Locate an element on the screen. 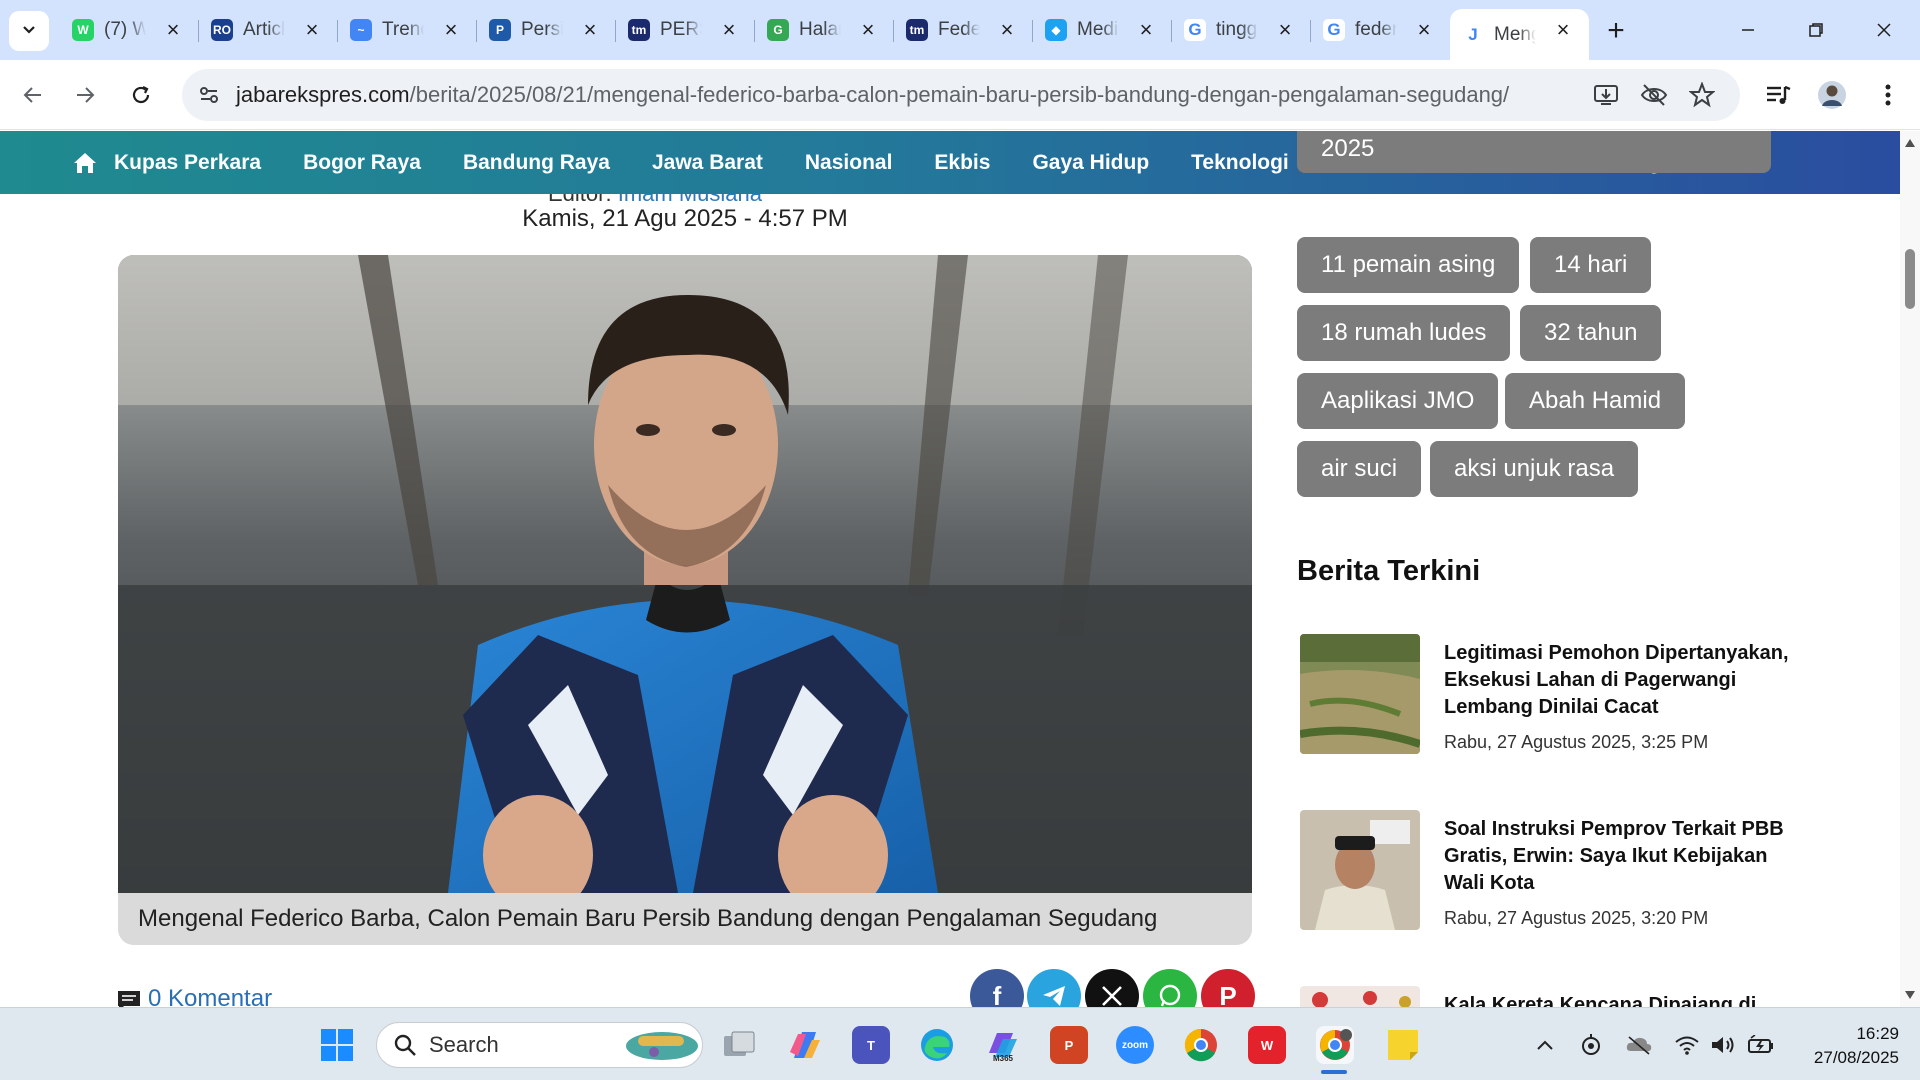 This screenshot has height=1080, width=1920. comments-link: 0 Komentar is located at coordinates (194, 991).